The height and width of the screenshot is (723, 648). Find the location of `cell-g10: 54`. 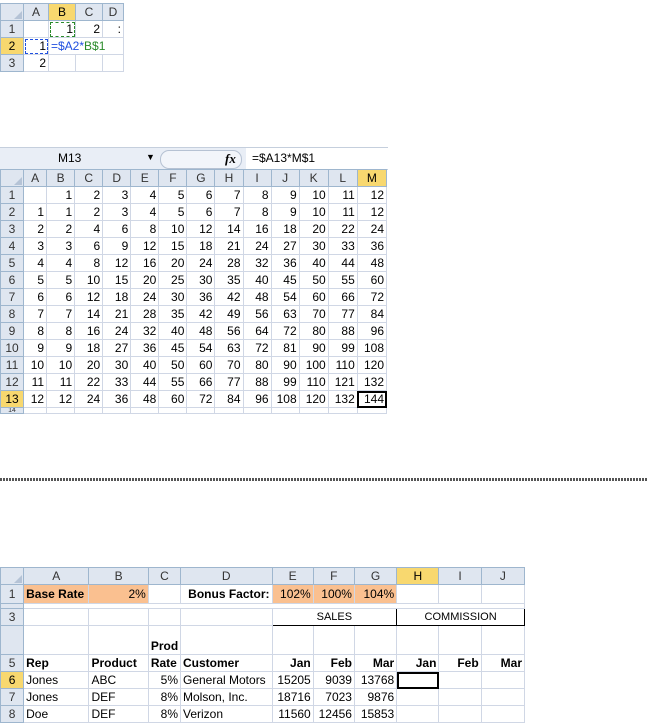

cell-g10: 54 is located at coordinates (201, 348).